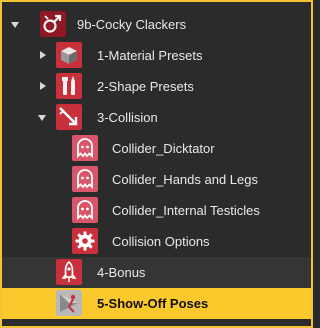 The image size is (320, 328). I want to click on tree-item-collider-dicktator: Collider_Dicktator, so click(156, 148).